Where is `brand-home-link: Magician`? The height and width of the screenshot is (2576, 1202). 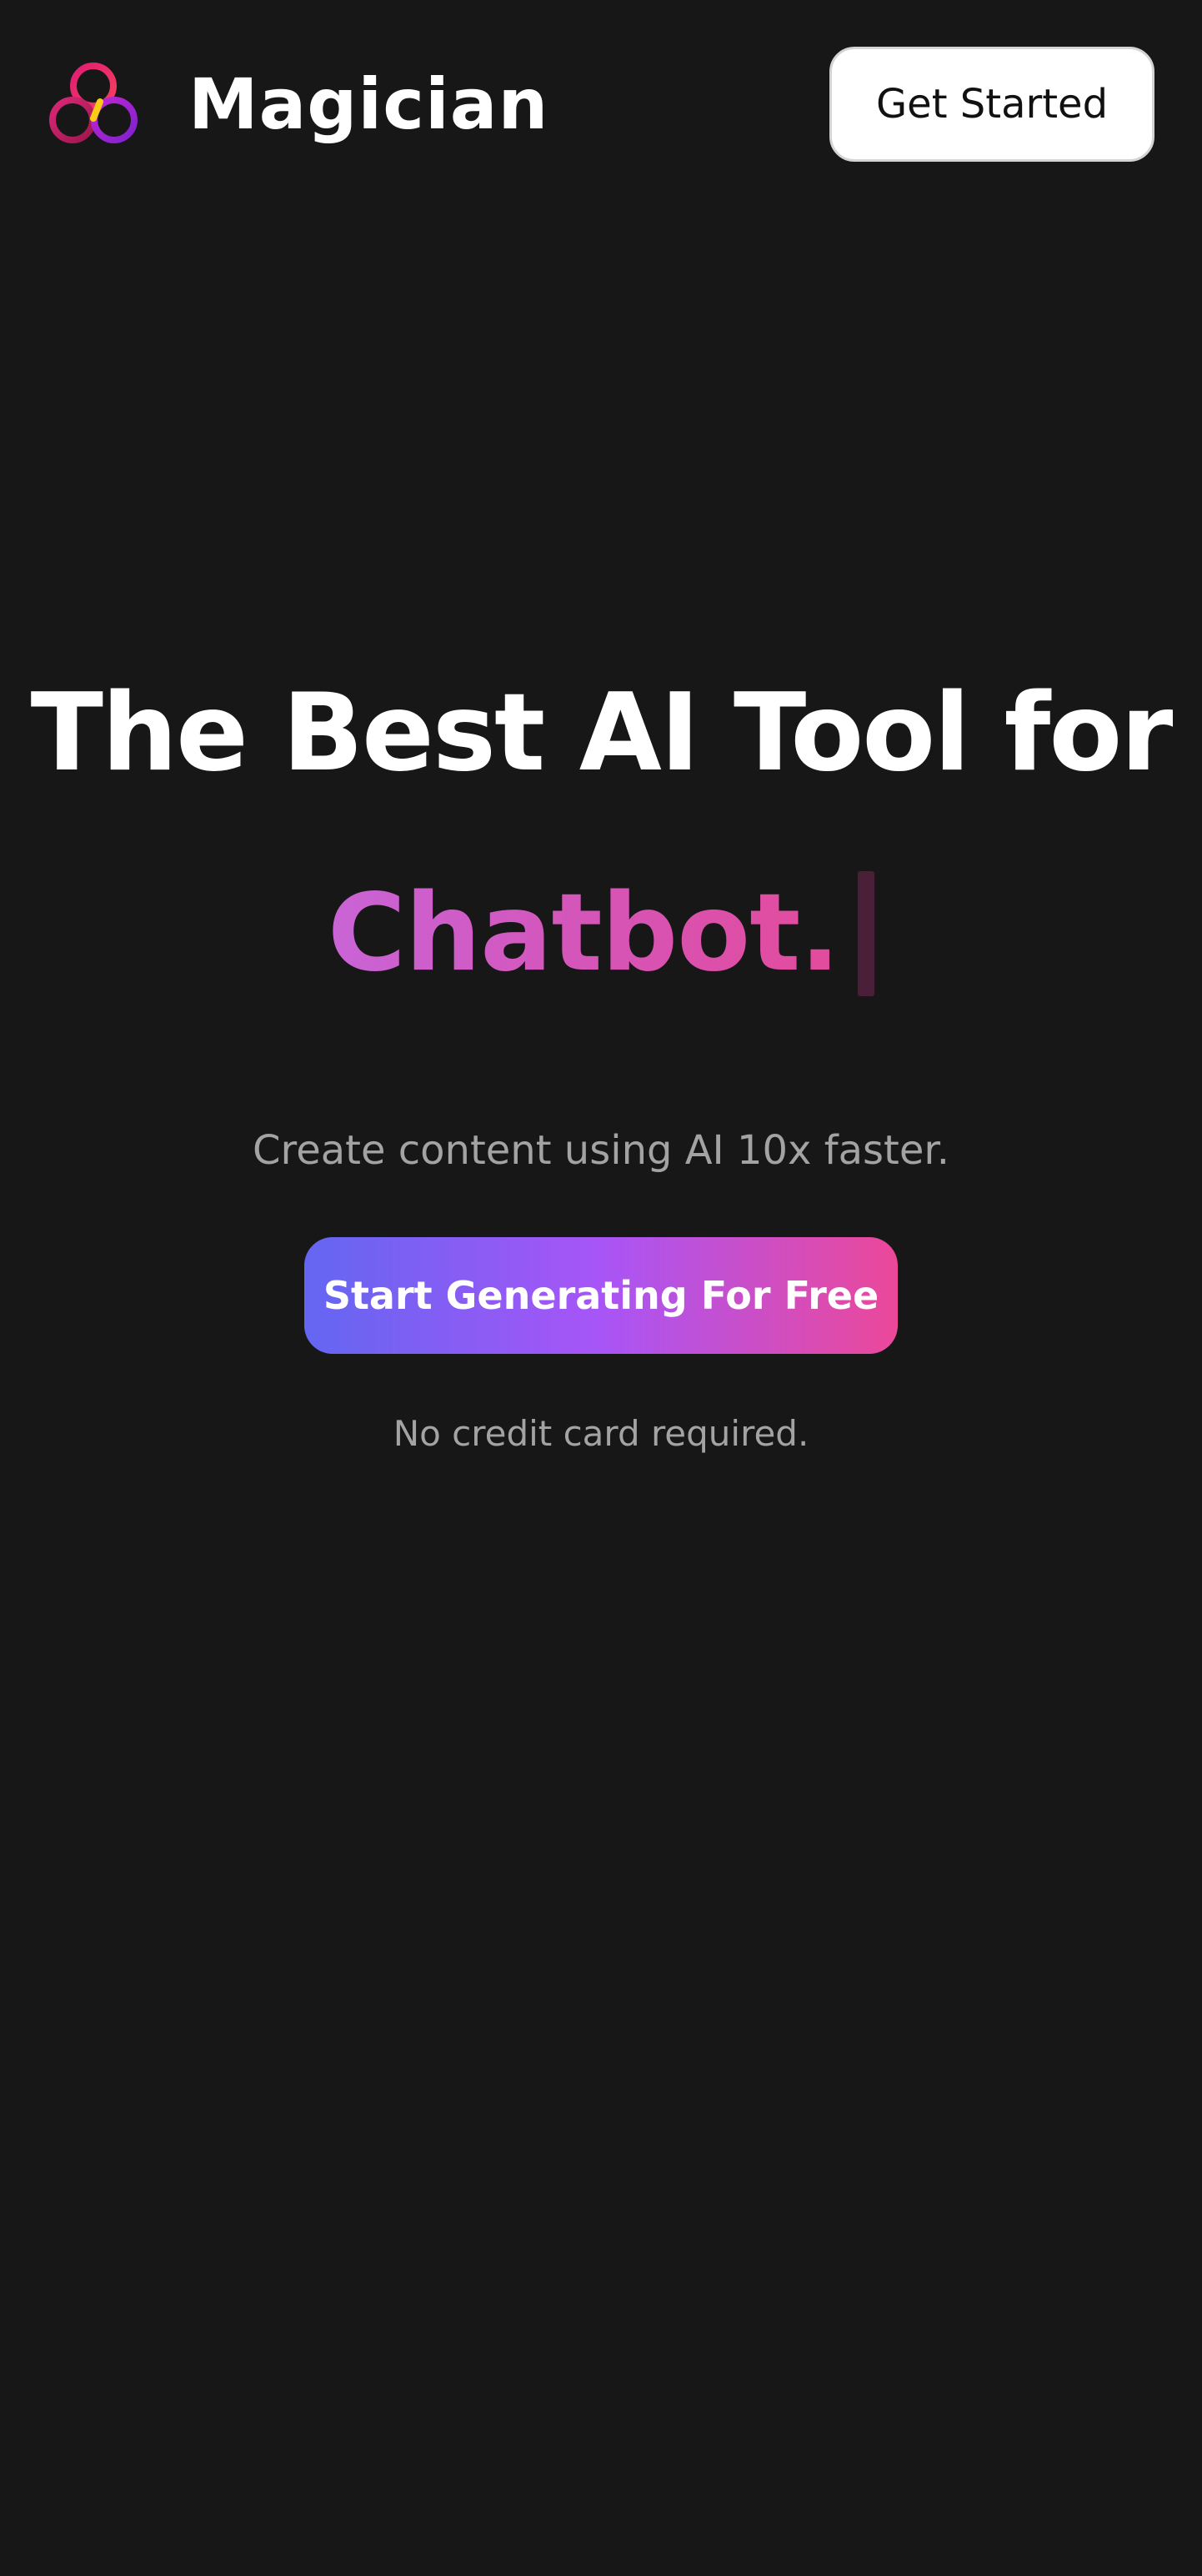
brand-home-link: Magician is located at coordinates (296, 104).